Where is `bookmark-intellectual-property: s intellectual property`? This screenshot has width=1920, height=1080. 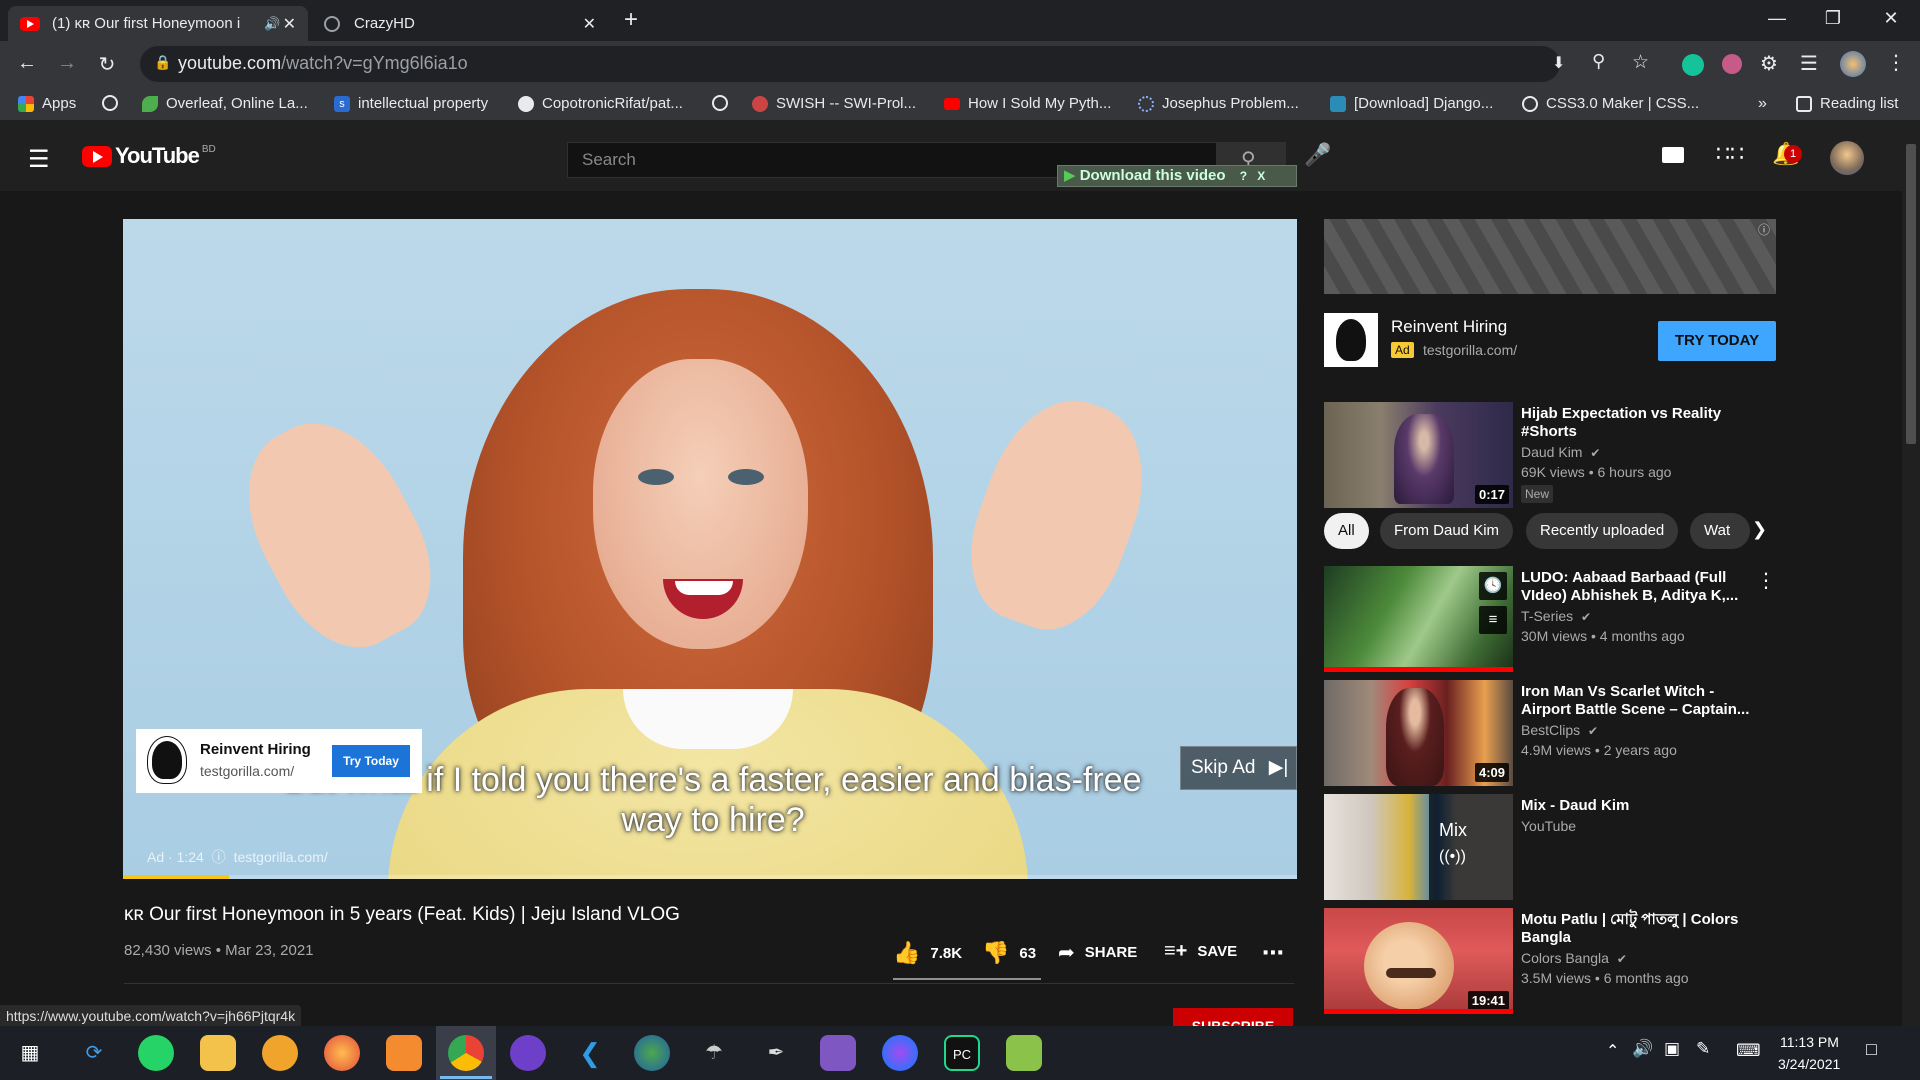 bookmark-intellectual-property: s intellectual property is located at coordinates (411, 103).